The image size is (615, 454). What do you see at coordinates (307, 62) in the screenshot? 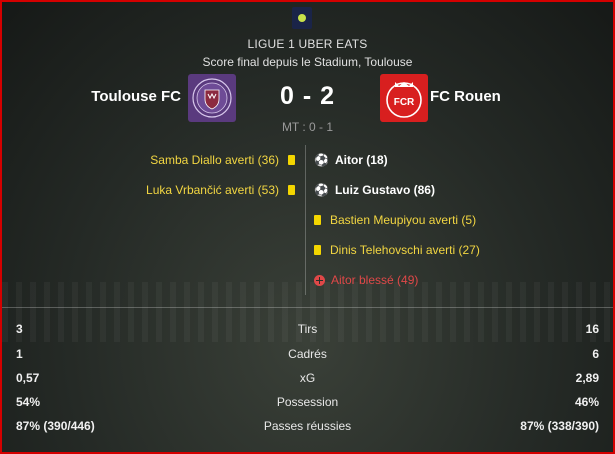
I see `venue-text: Score final depuis le Stadium, Toulouse` at bounding box center [307, 62].